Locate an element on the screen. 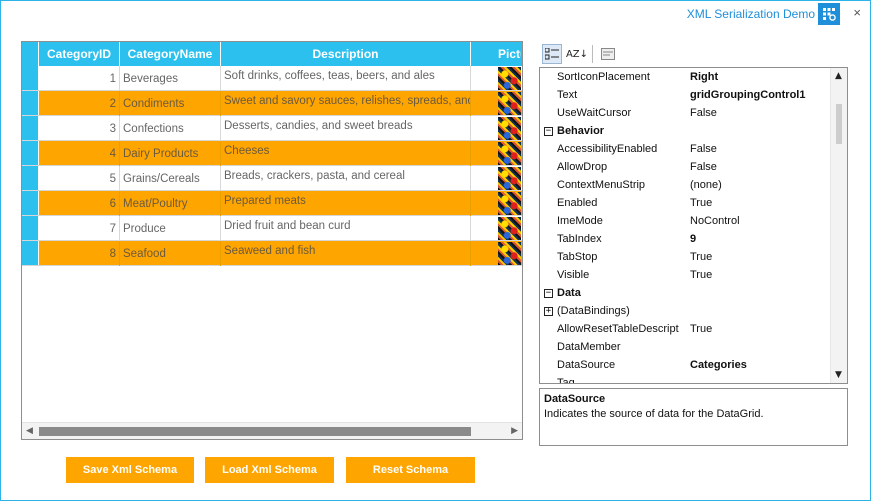 The width and height of the screenshot is (871, 501). column-header-picture: Pictu is located at coordinates (496, 54).